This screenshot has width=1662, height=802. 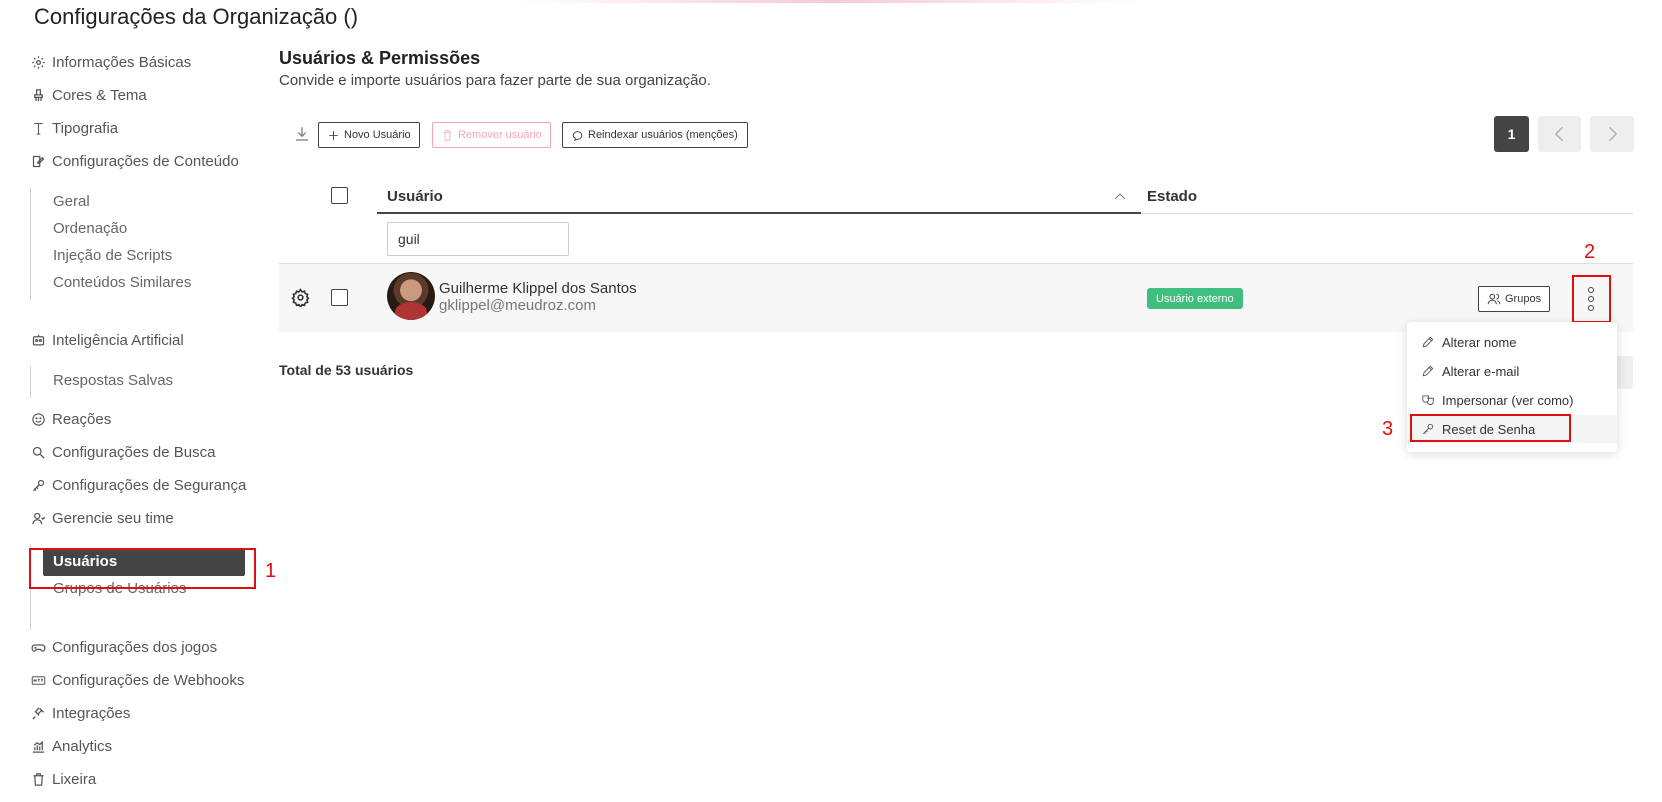 What do you see at coordinates (112, 255) in the screenshot?
I see `sidebar-subitem-script-injection: Injeção de Scripts` at bounding box center [112, 255].